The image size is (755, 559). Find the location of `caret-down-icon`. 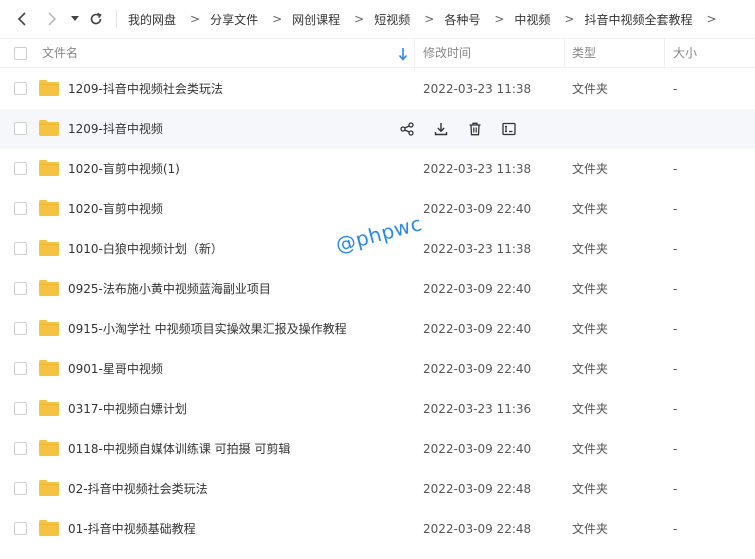

caret-down-icon is located at coordinates (75, 18).